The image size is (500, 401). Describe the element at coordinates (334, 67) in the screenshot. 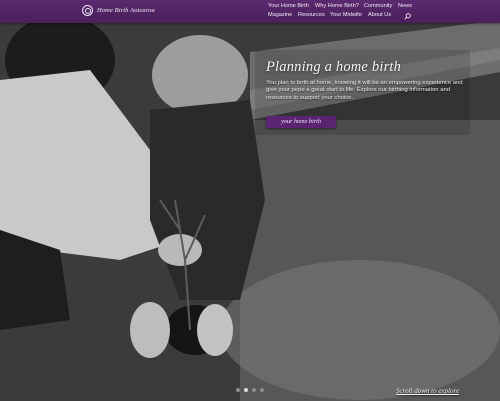

I see `hero-title: Planning a home birth` at that location.